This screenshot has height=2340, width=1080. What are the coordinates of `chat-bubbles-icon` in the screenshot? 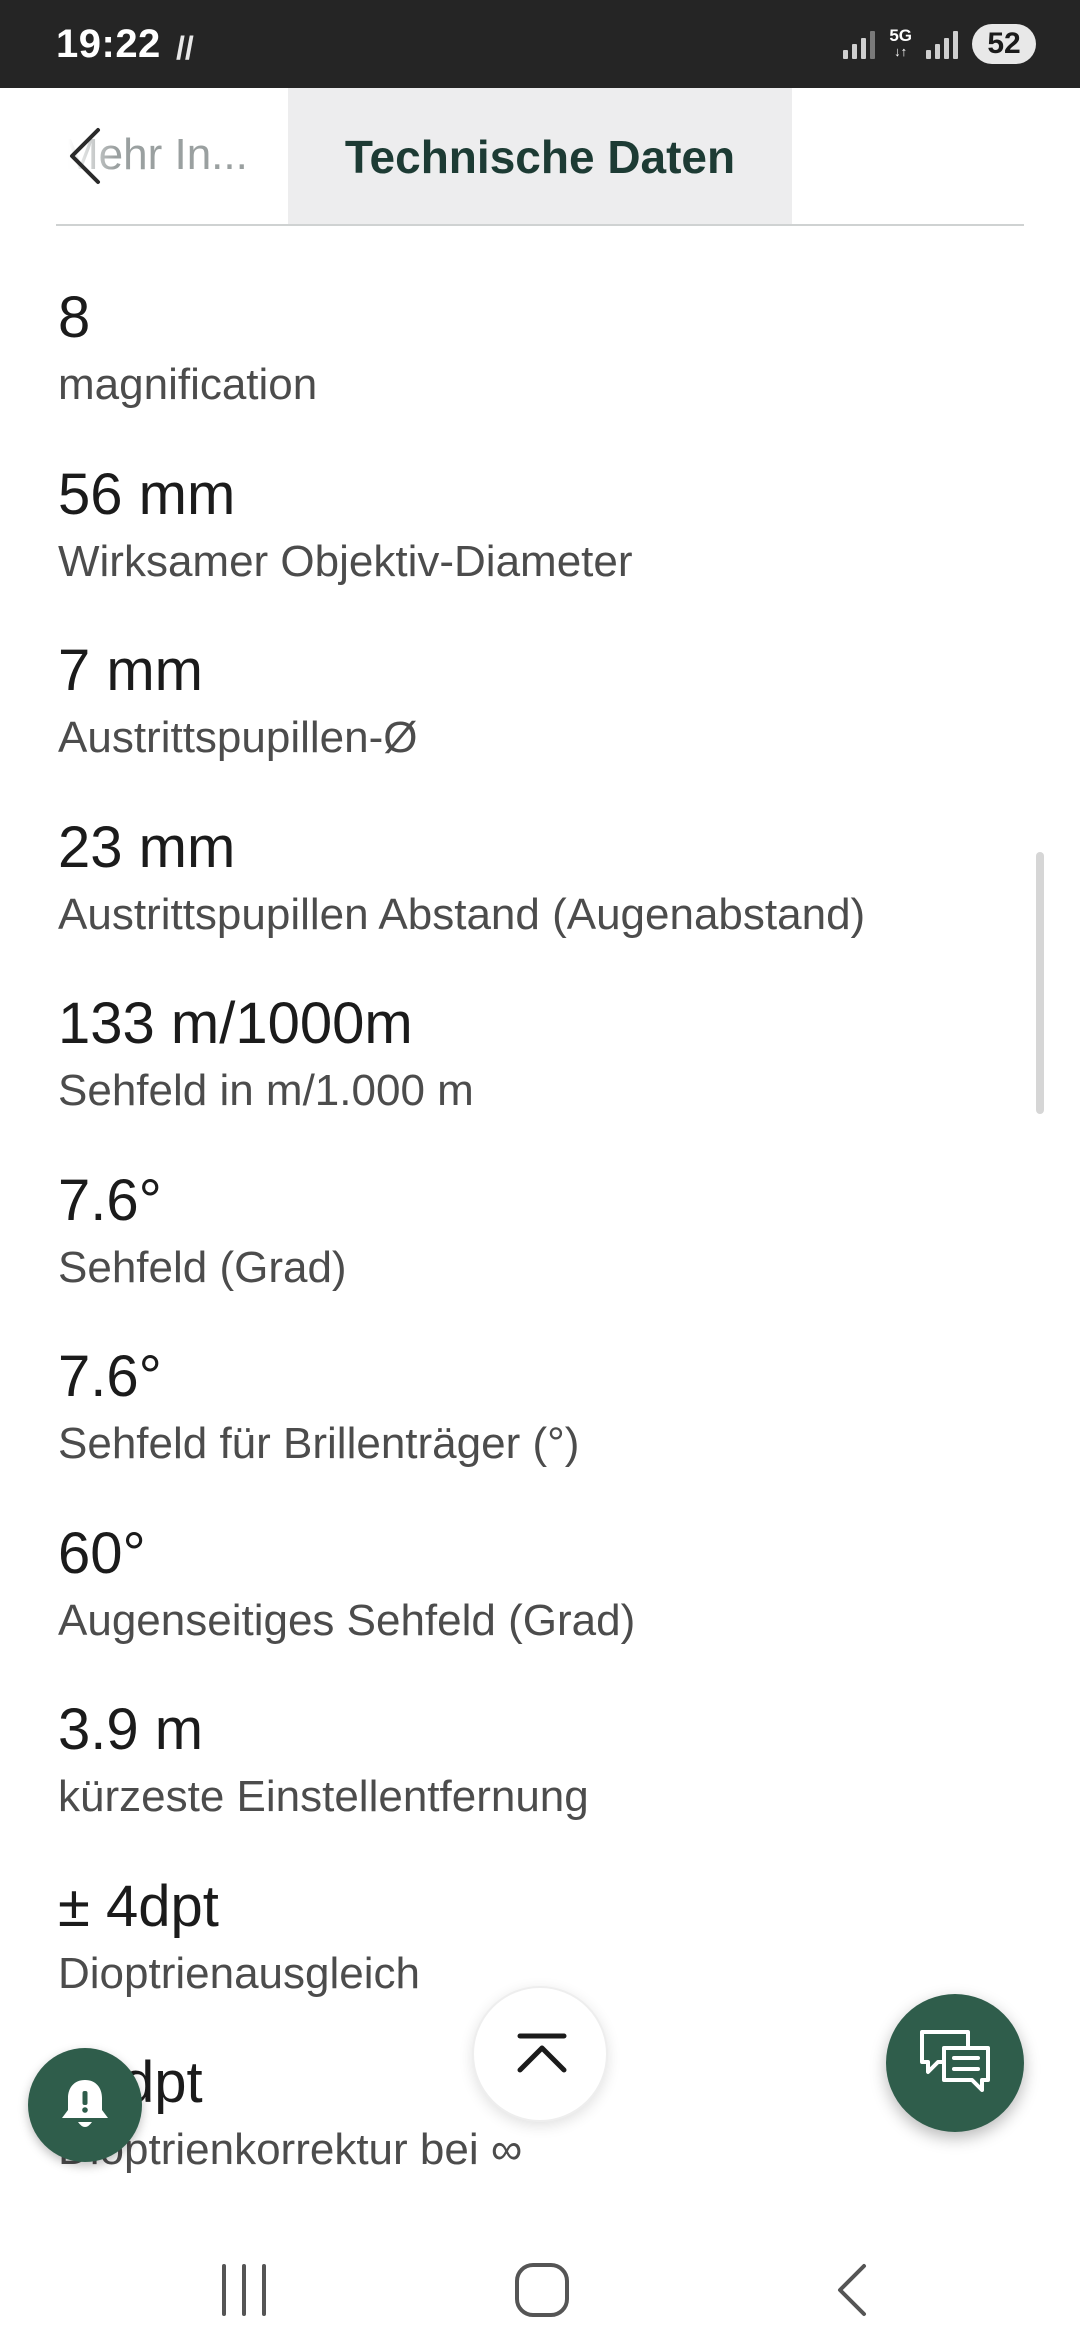 It's located at (955, 2061).